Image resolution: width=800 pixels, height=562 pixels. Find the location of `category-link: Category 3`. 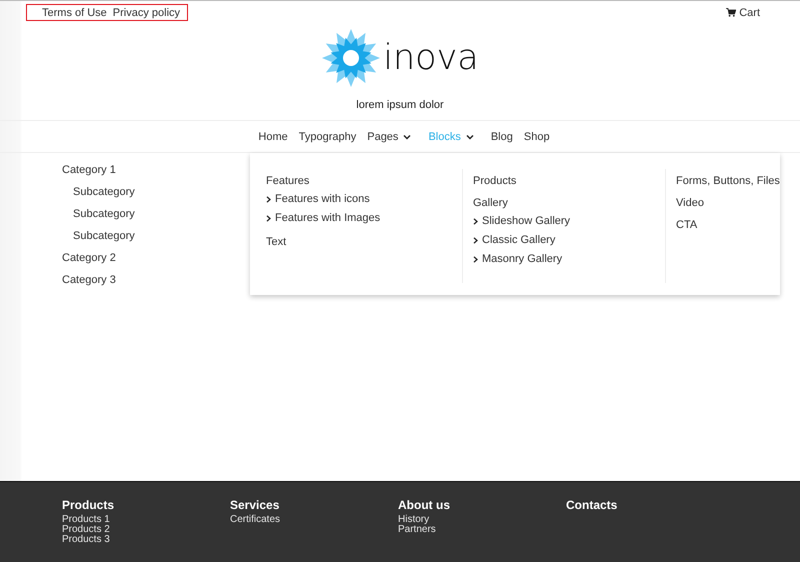

category-link: Category 3 is located at coordinates (156, 284).